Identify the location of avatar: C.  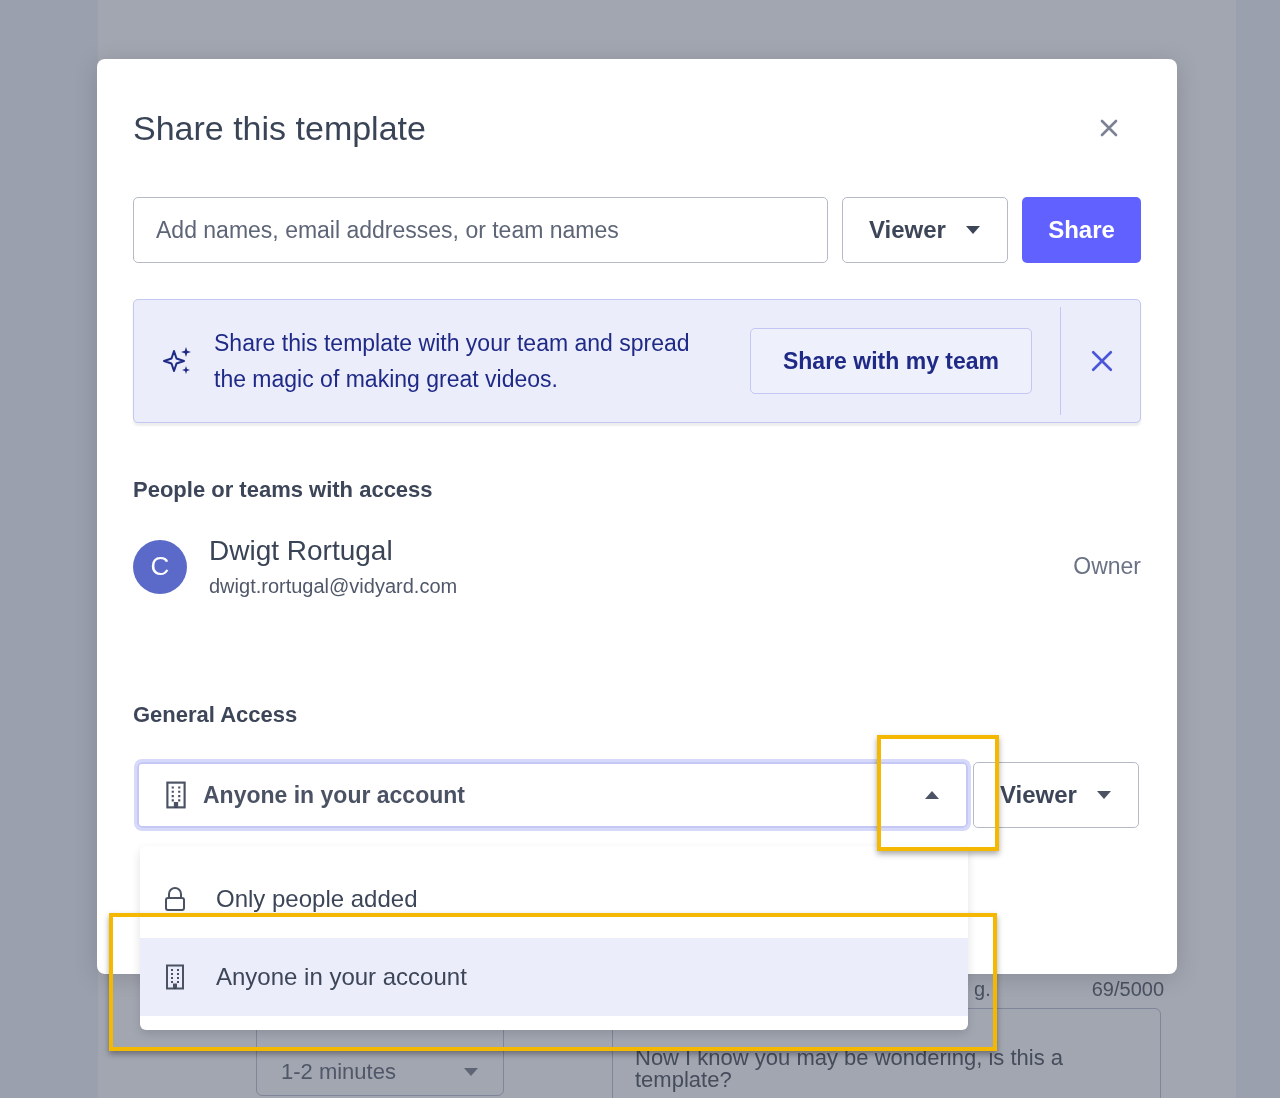
(160, 566).